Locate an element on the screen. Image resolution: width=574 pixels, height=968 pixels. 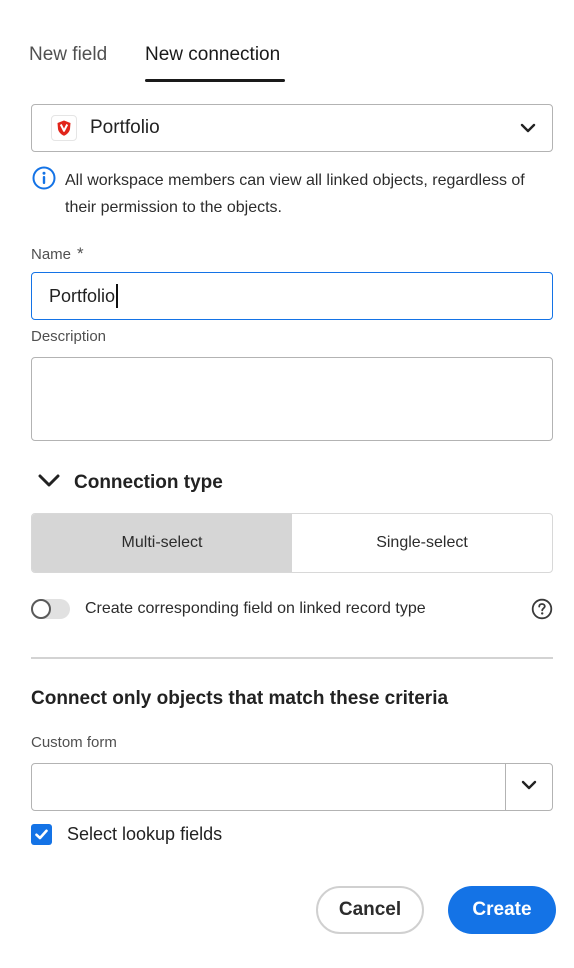
custom-form-dropdown-button is located at coordinates (528, 787).